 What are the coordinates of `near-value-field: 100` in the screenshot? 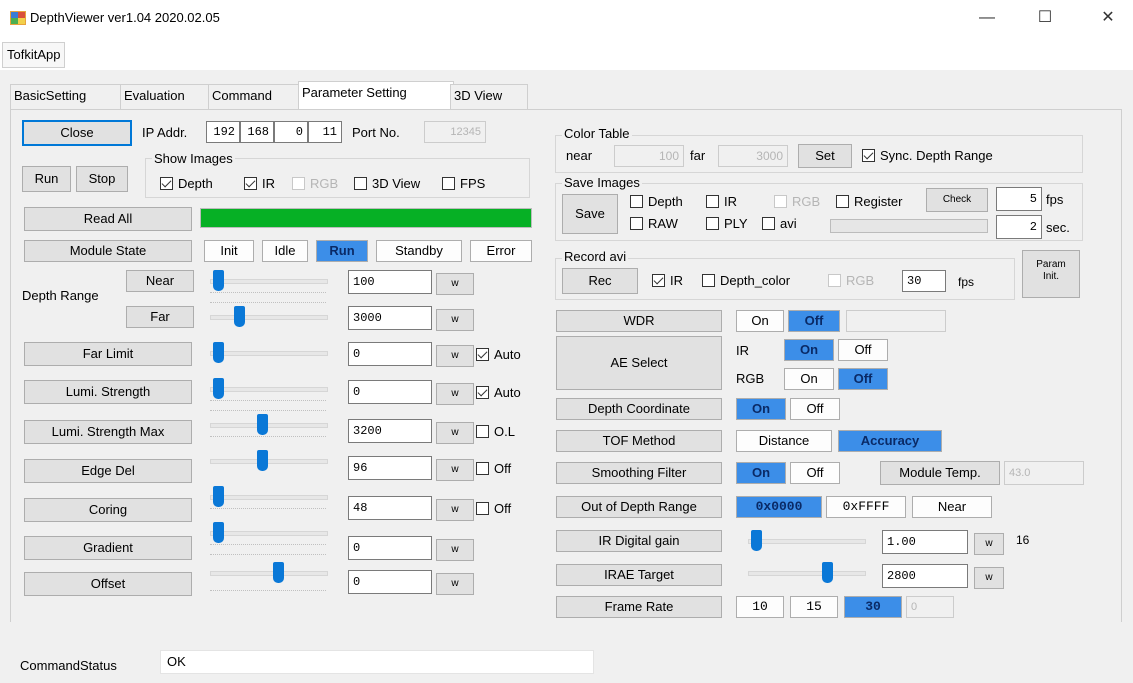 It's located at (390, 282).